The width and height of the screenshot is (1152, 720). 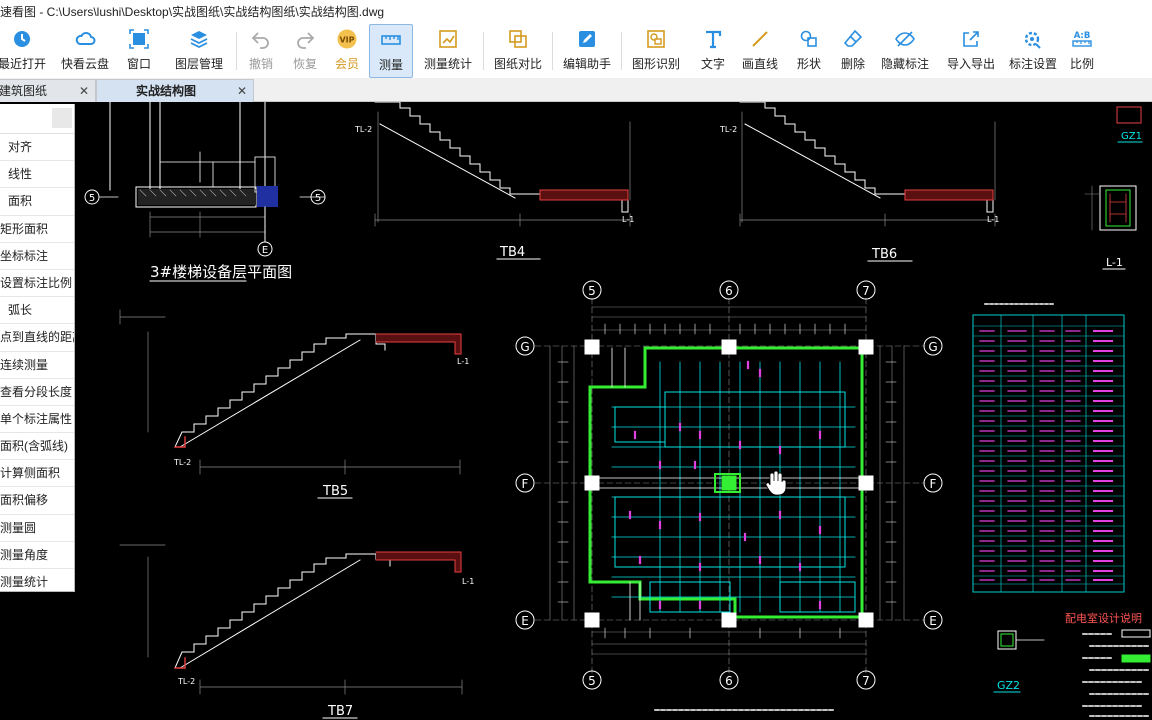 I want to click on cloud-disk-button: 快看云盘, so click(x=85, y=51).